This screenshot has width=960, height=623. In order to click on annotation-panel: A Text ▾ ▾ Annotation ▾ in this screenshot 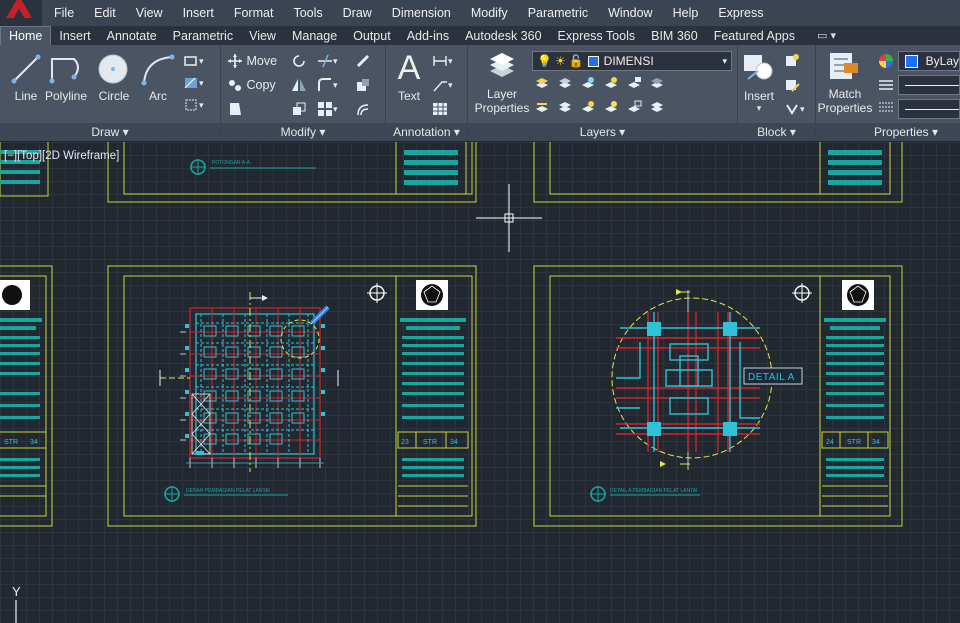, I will do `click(427, 93)`.